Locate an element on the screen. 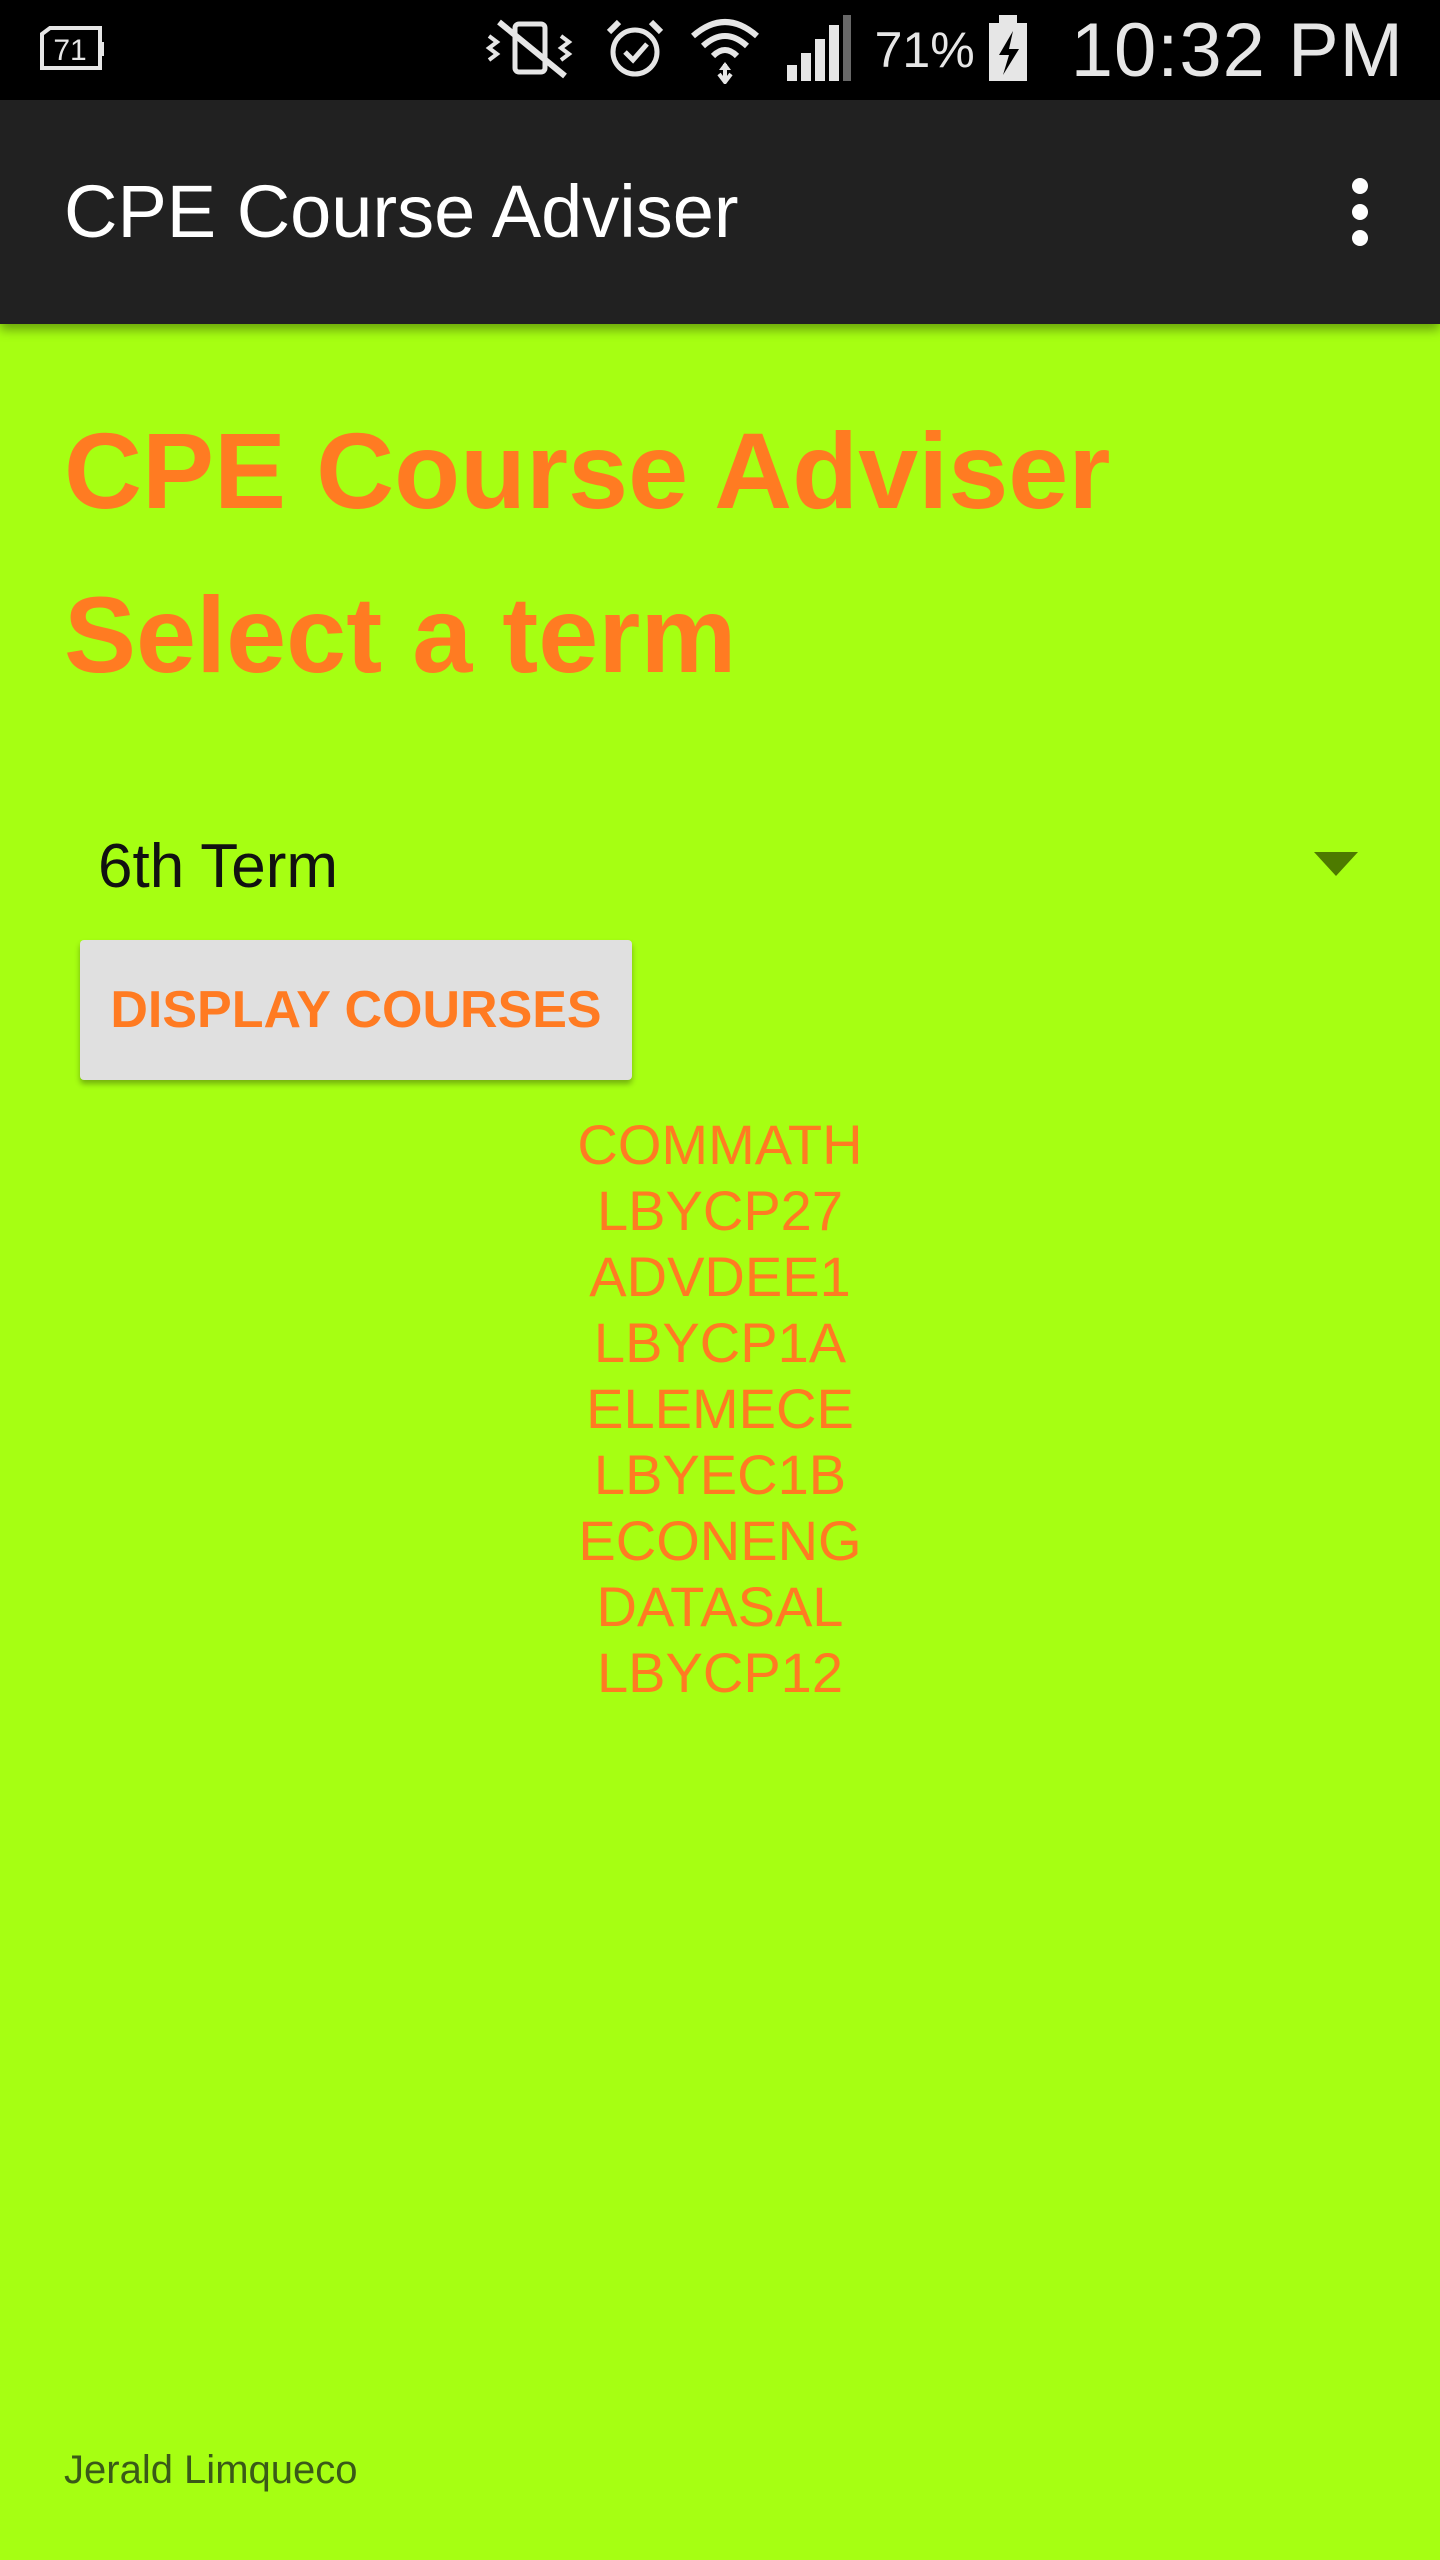 The image size is (1440, 2560). course-item: LBYCP27 is located at coordinates (720, 1210).